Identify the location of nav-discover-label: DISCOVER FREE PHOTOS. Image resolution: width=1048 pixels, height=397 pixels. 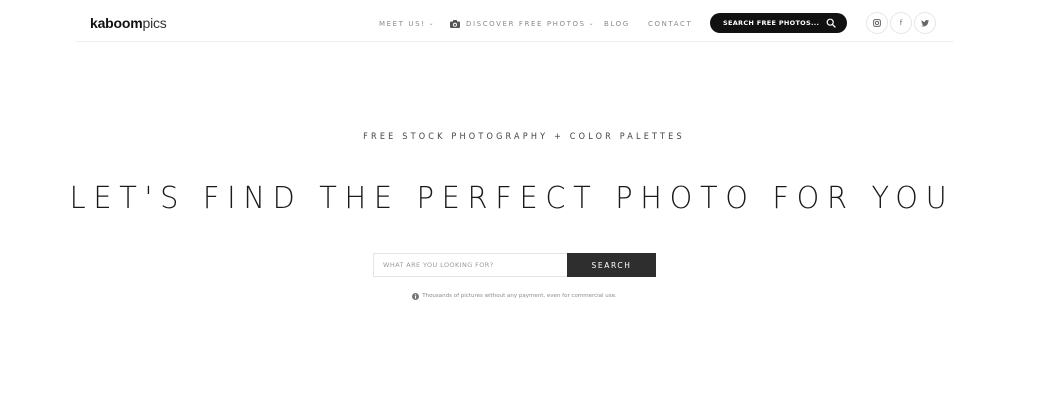
(526, 24).